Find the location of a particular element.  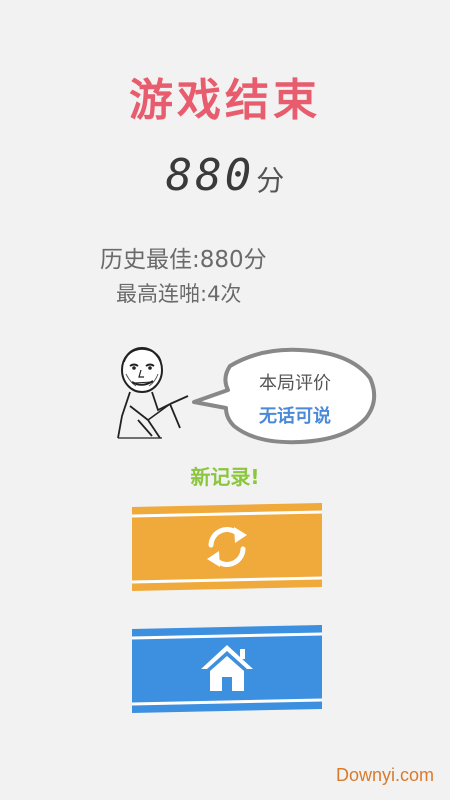

replay-button is located at coordinates (227, 547).